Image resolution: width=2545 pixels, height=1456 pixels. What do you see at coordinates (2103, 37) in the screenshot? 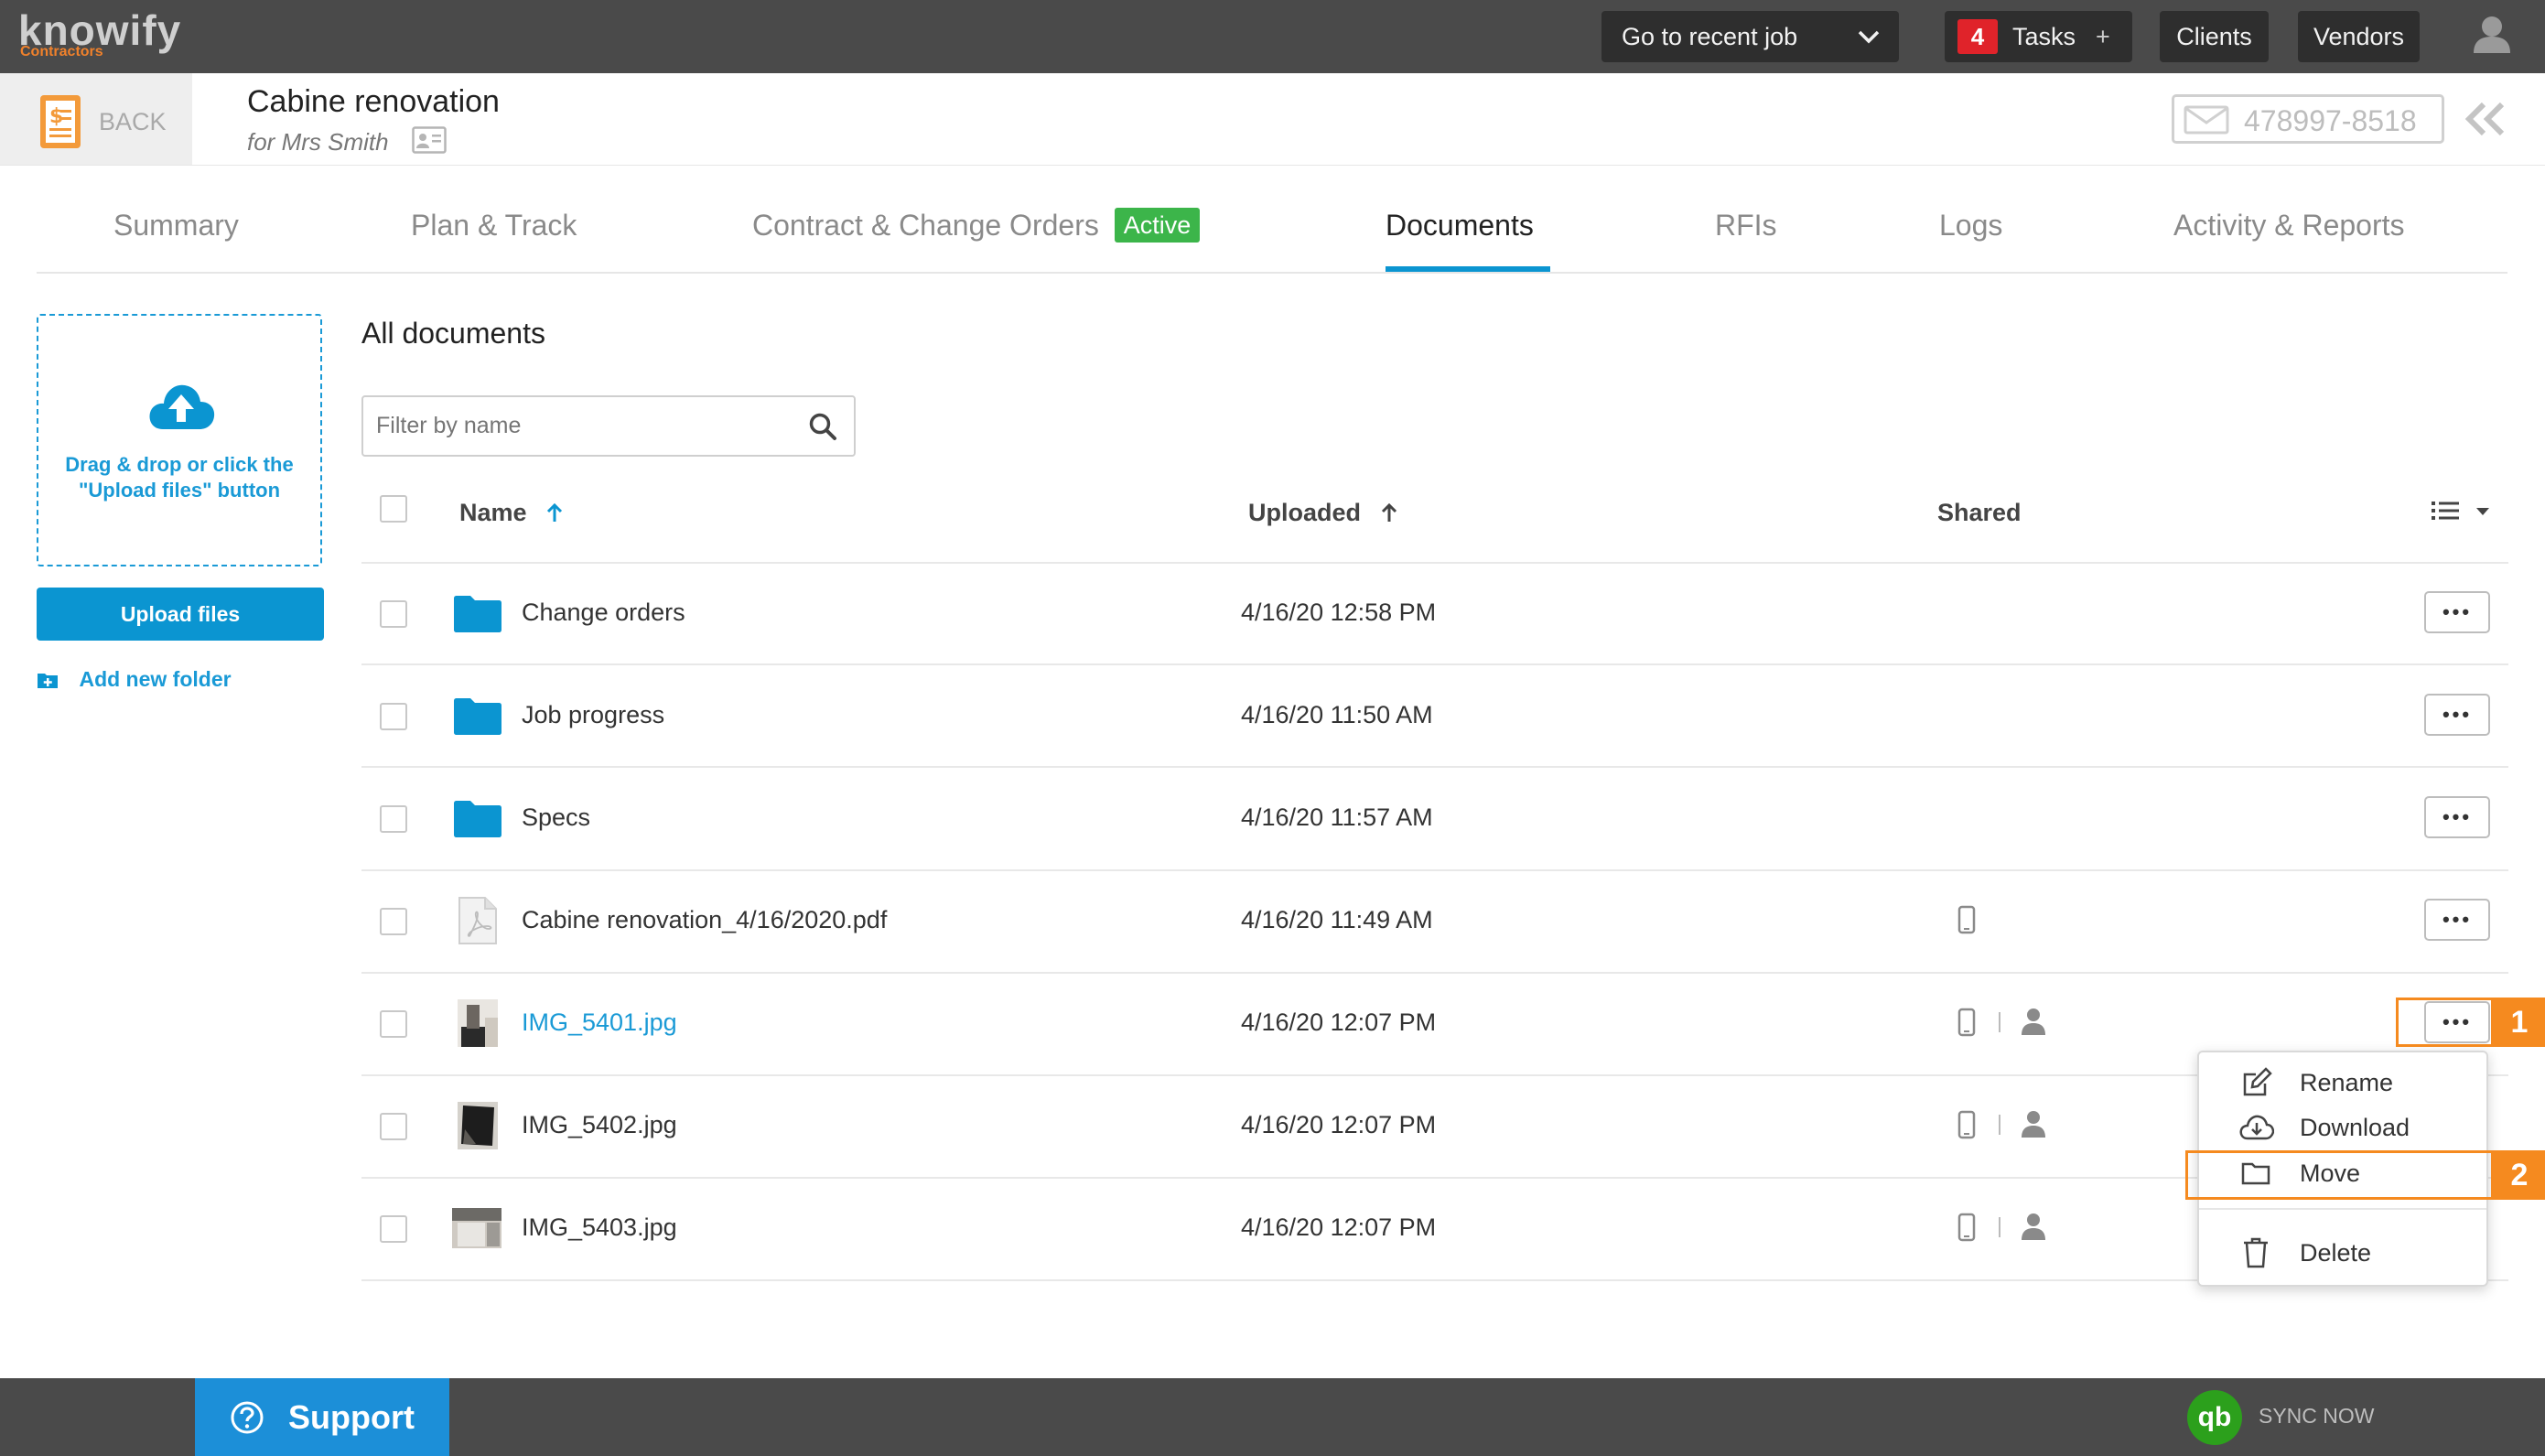
I see `add-task-icon: +` at bounding box center [2103, 37].